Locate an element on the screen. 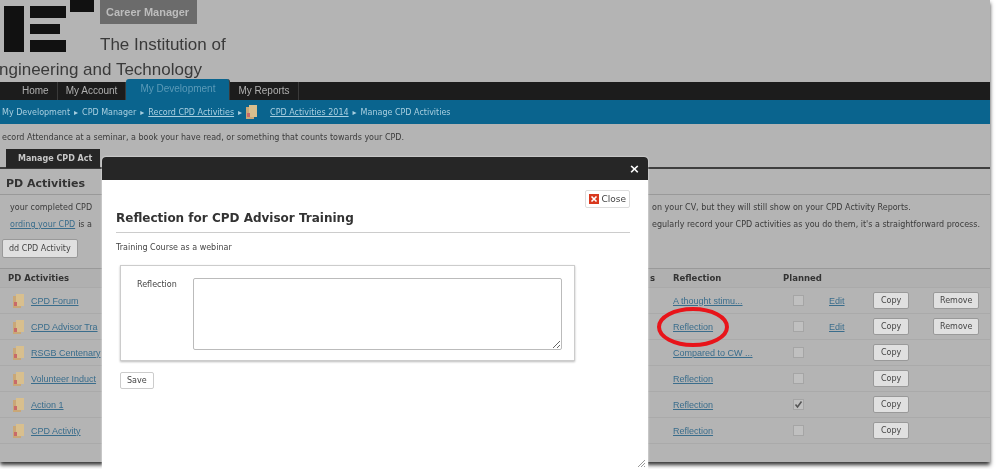 Image resolution: width=1006 pixels, height=469 pixels. info-text: egularly record your CPD activities as you do them, it's a straightforward process. is located at coordinates (816, 224).